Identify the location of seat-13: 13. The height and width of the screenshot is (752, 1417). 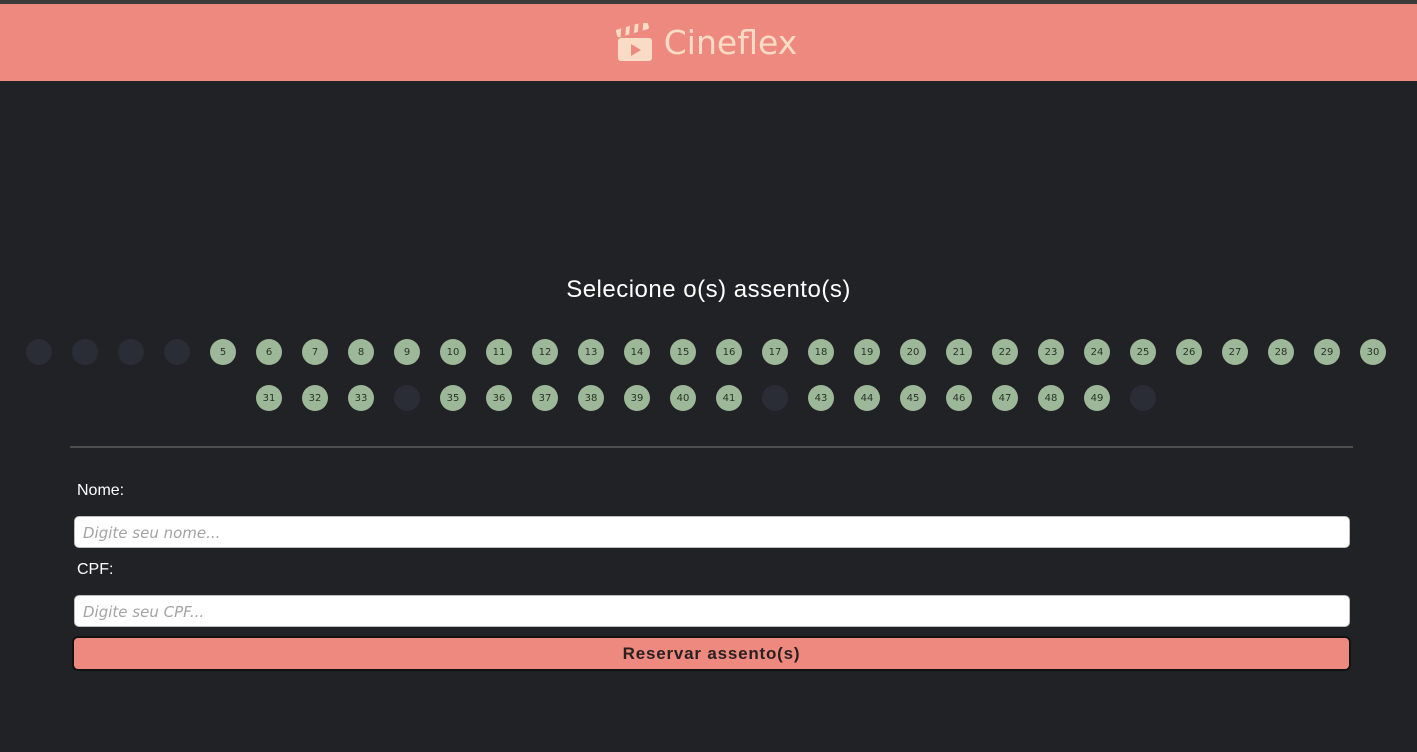
(591, 352).